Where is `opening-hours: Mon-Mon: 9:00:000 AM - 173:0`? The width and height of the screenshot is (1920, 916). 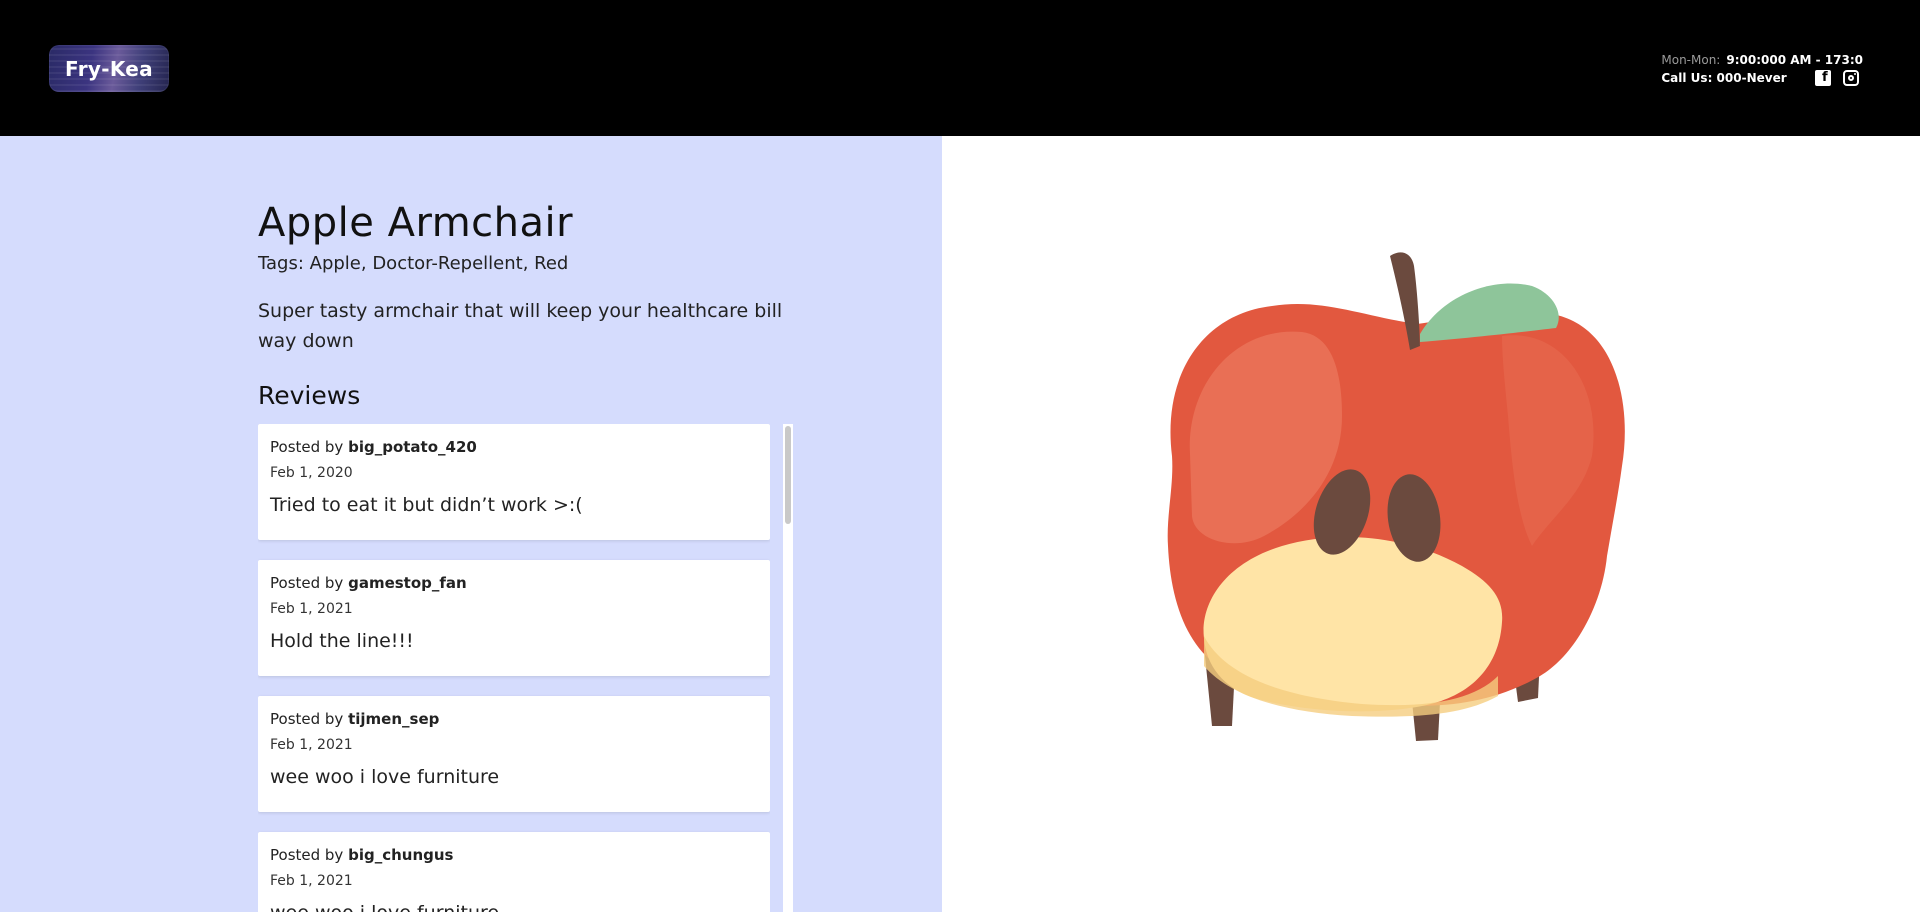 opening-hours: Mon-Mon: 9:00:000 AM - 173:0 is located at coordinates (1762, 59).